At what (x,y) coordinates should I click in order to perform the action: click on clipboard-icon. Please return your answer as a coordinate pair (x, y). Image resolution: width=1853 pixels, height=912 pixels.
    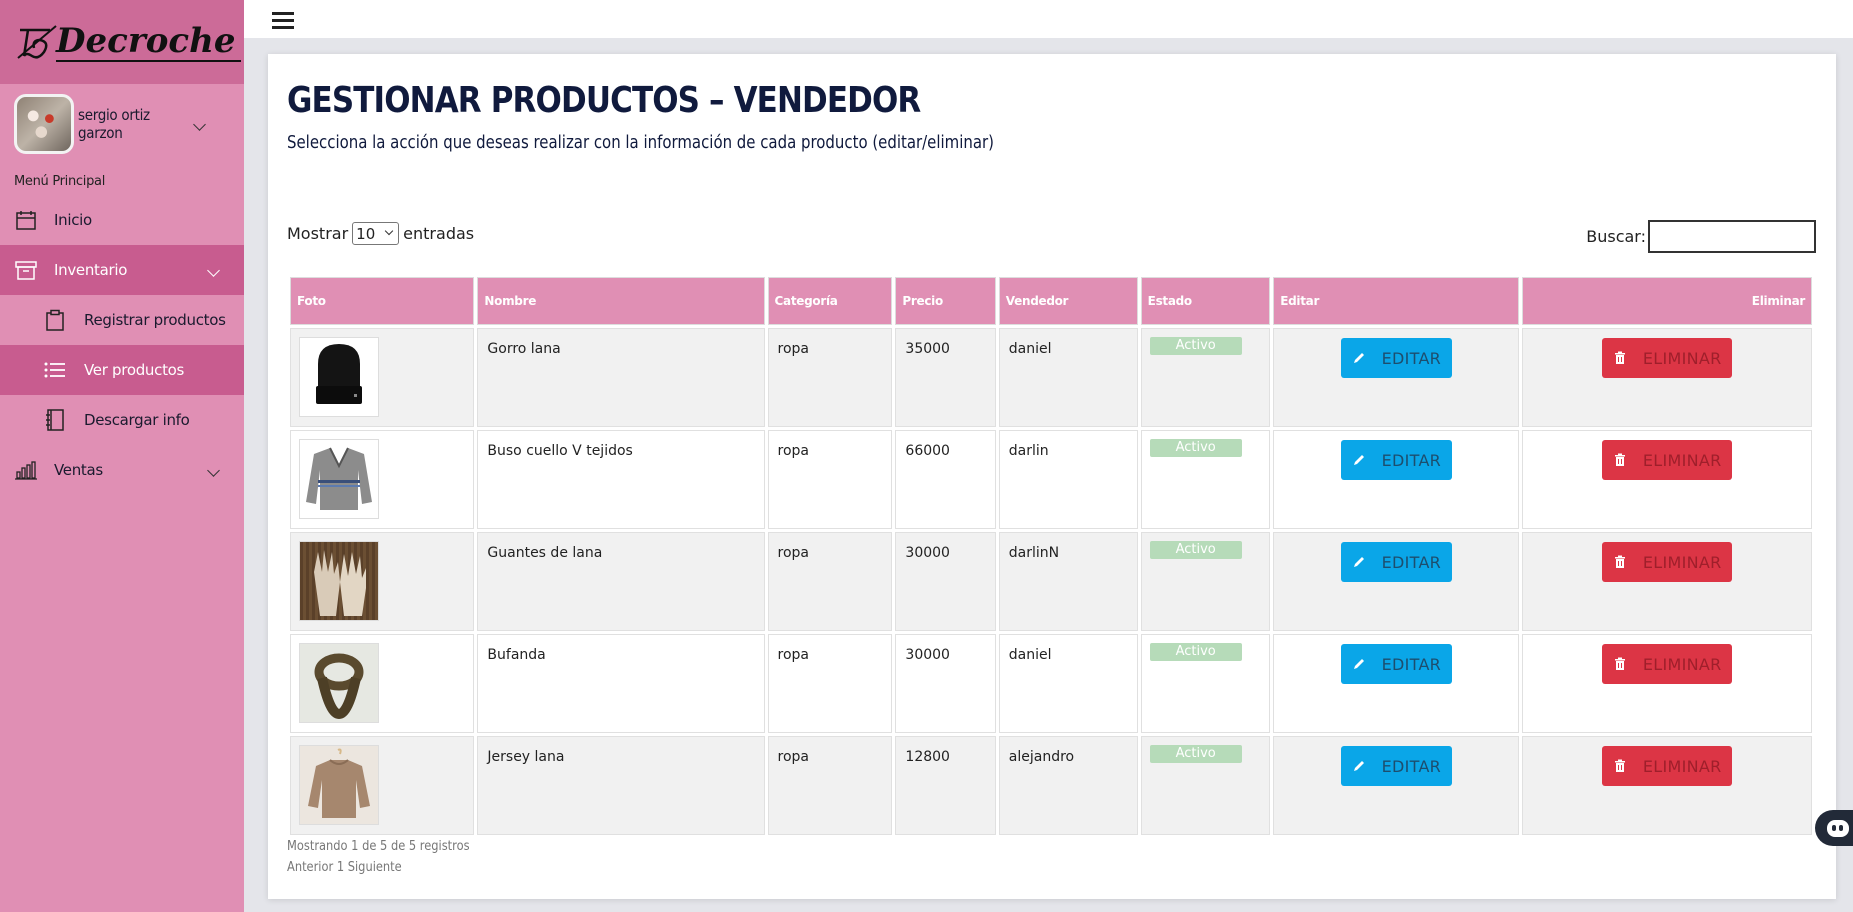
    Looking at the image, I should click on (55, 320).